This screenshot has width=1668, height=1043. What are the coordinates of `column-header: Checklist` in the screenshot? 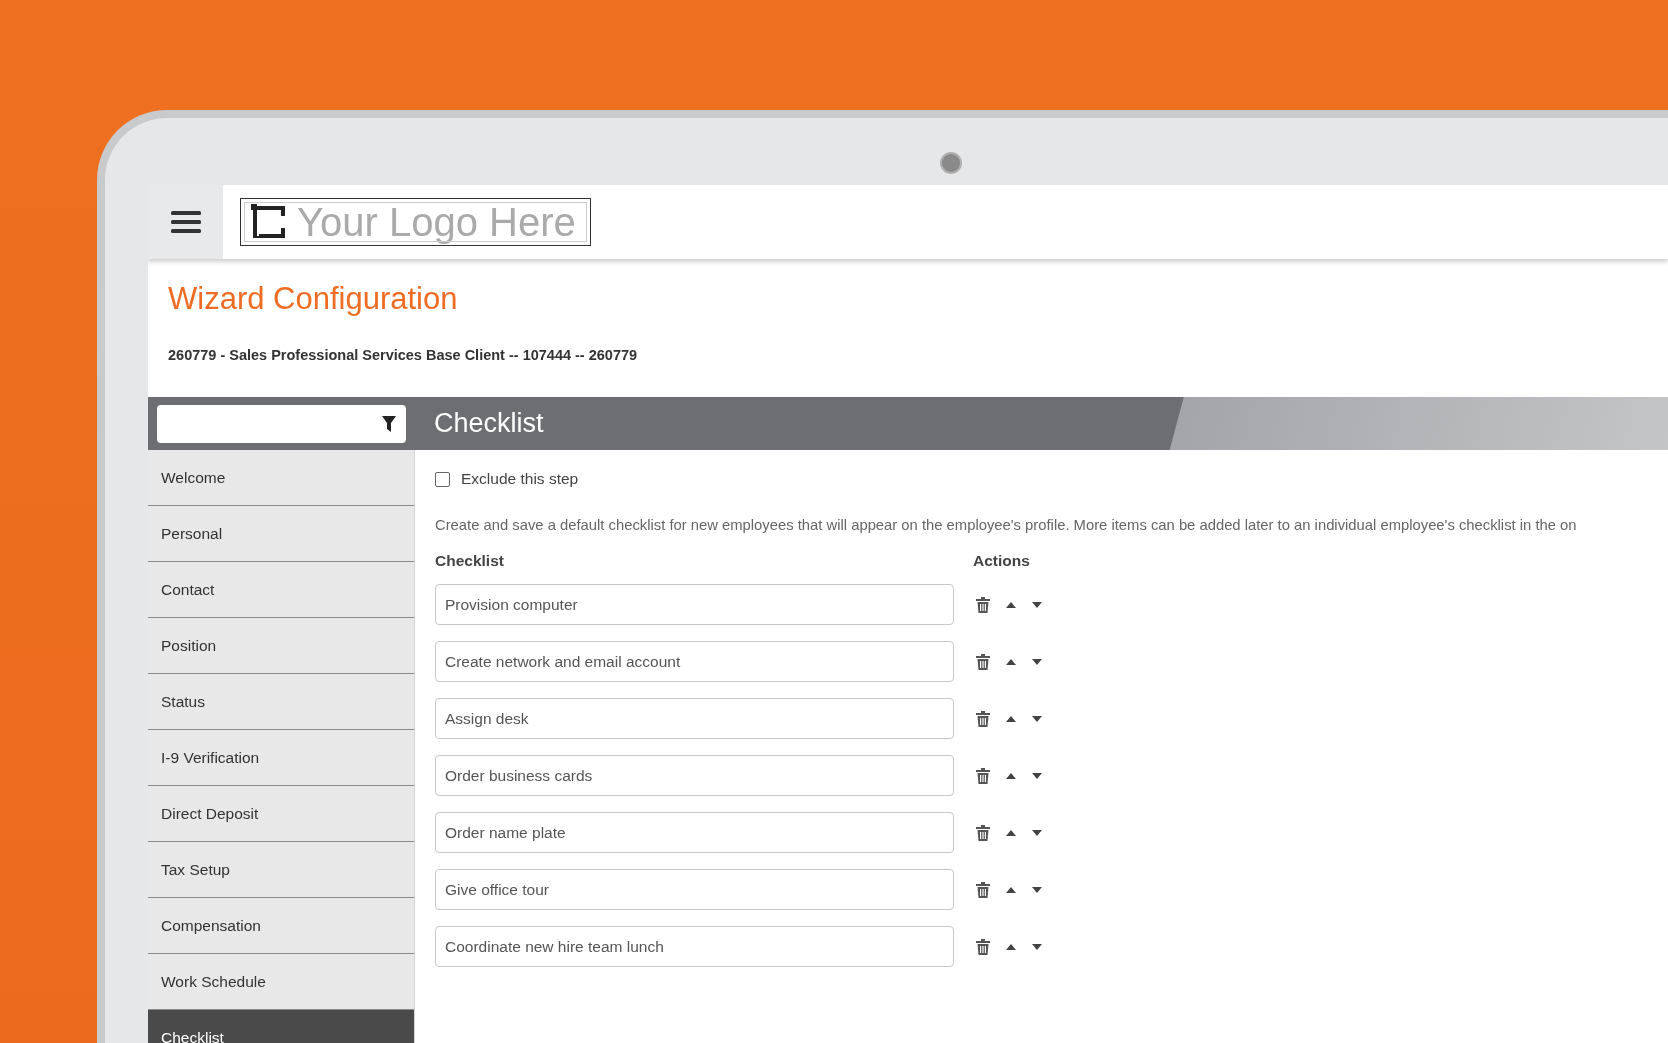 It's located at (470, 561).